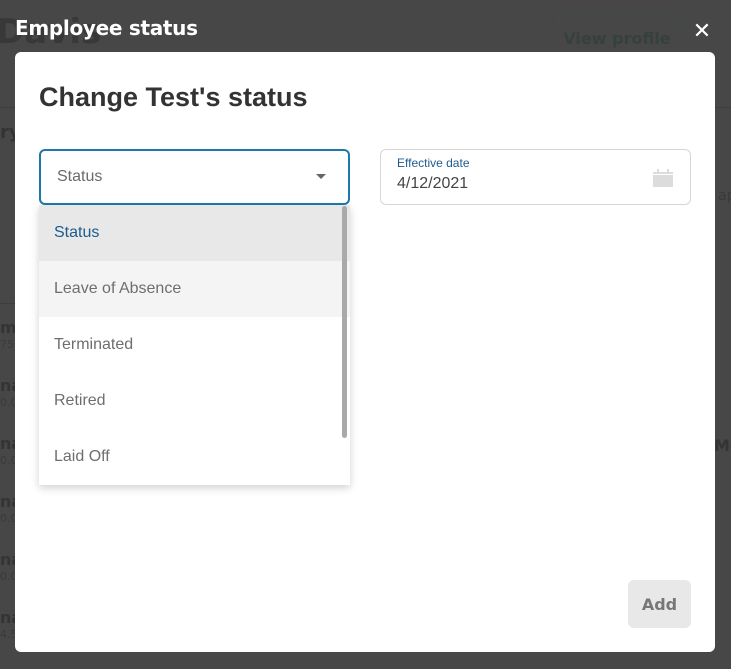 This screenshot has width=731, height=669. Describe the element at coordinates (194, 457) in the screenshot. I see `status-option-laid-off: Laid Off` at that location.